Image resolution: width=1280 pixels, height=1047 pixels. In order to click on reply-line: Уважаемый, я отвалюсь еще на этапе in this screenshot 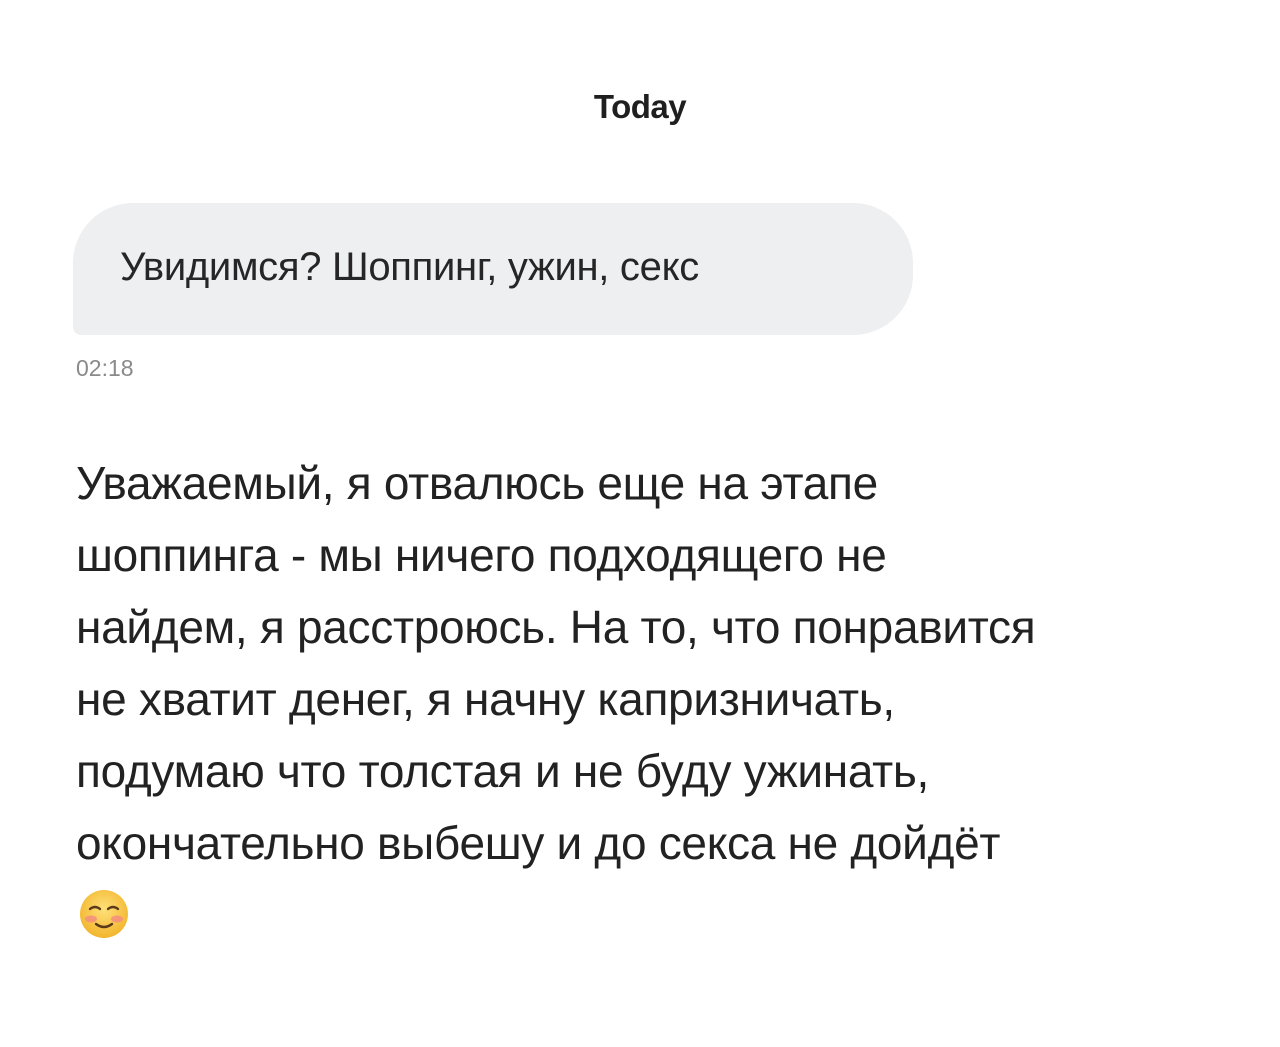, I will do `click(477, 483)`.